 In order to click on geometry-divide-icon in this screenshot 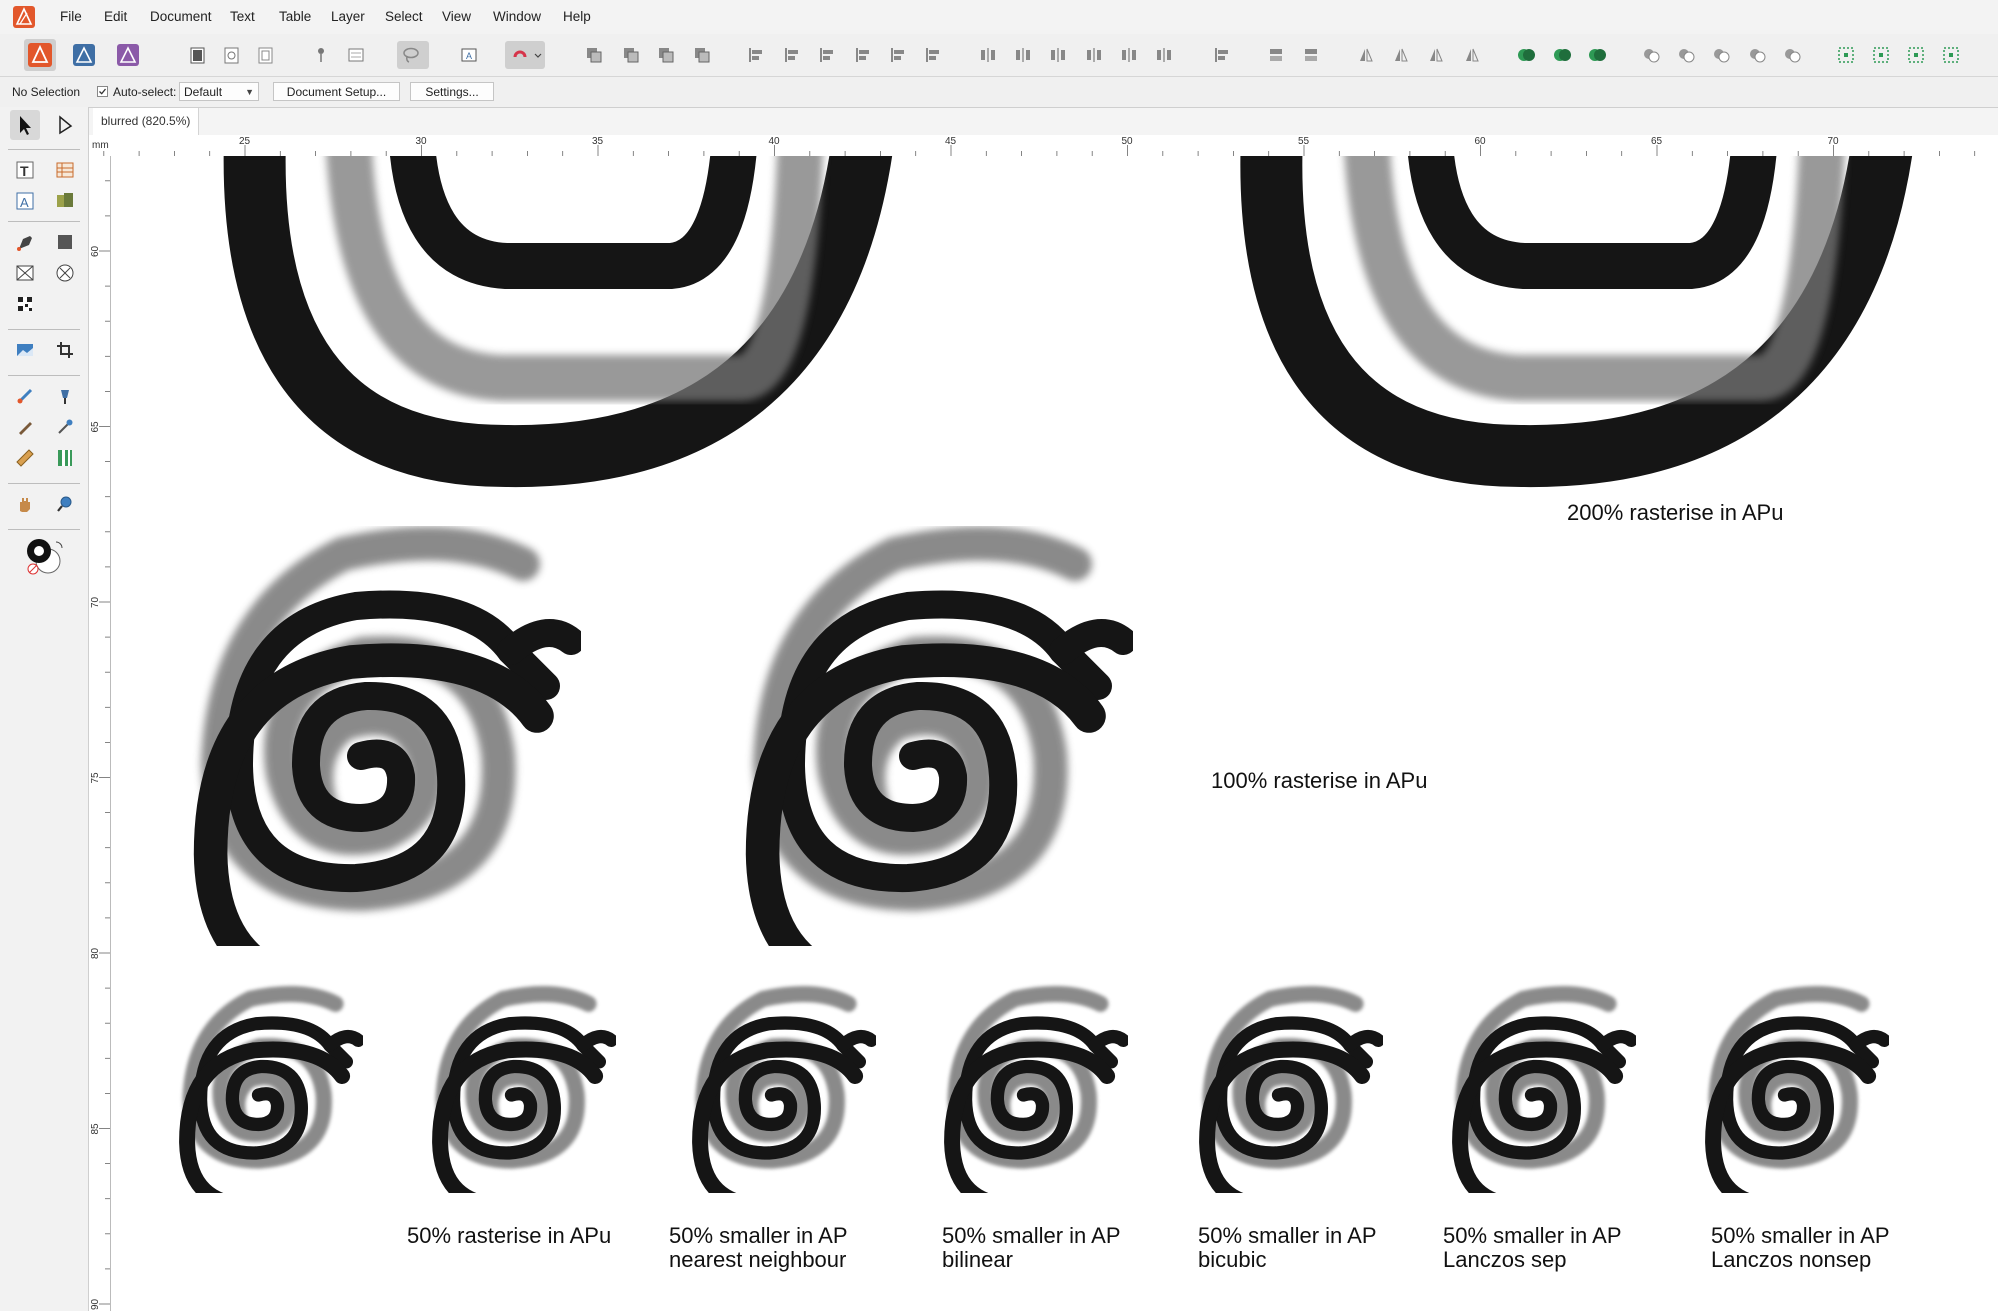, I will do `click(1792, 55)`.